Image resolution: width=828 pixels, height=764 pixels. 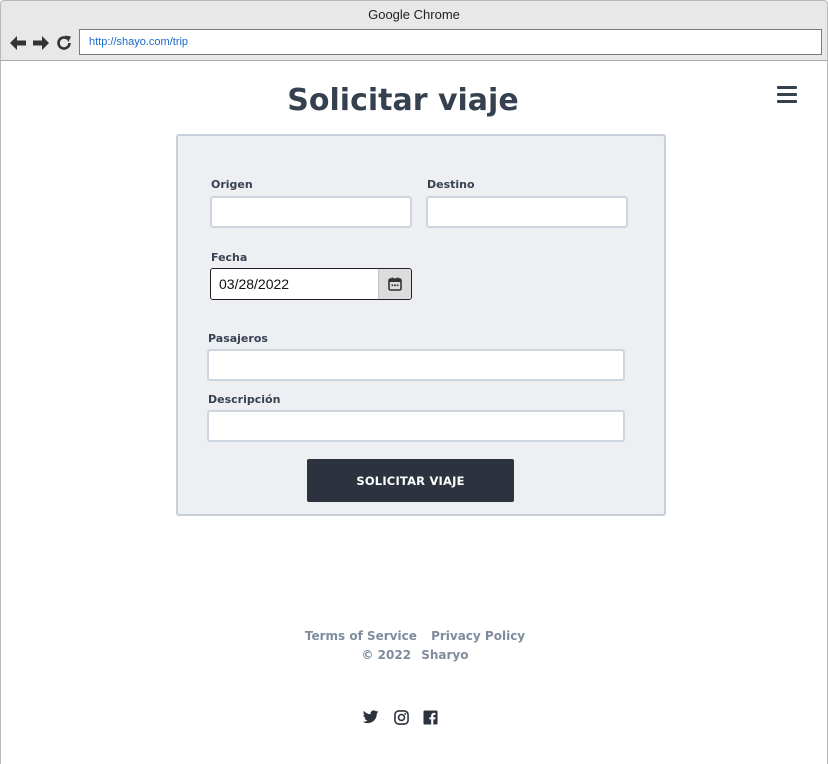 What do you see at coordinates (311, 284) in the screenshot?
I see `date-input: 03/28/2022` at bounding box center [311, 284].